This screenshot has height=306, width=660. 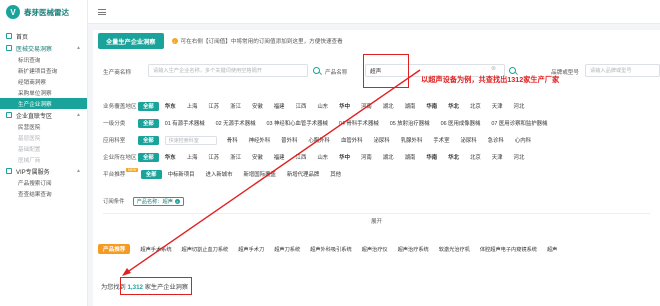 I want to click on filter-option: 新增代理品牌, so click(x=303, y=174).